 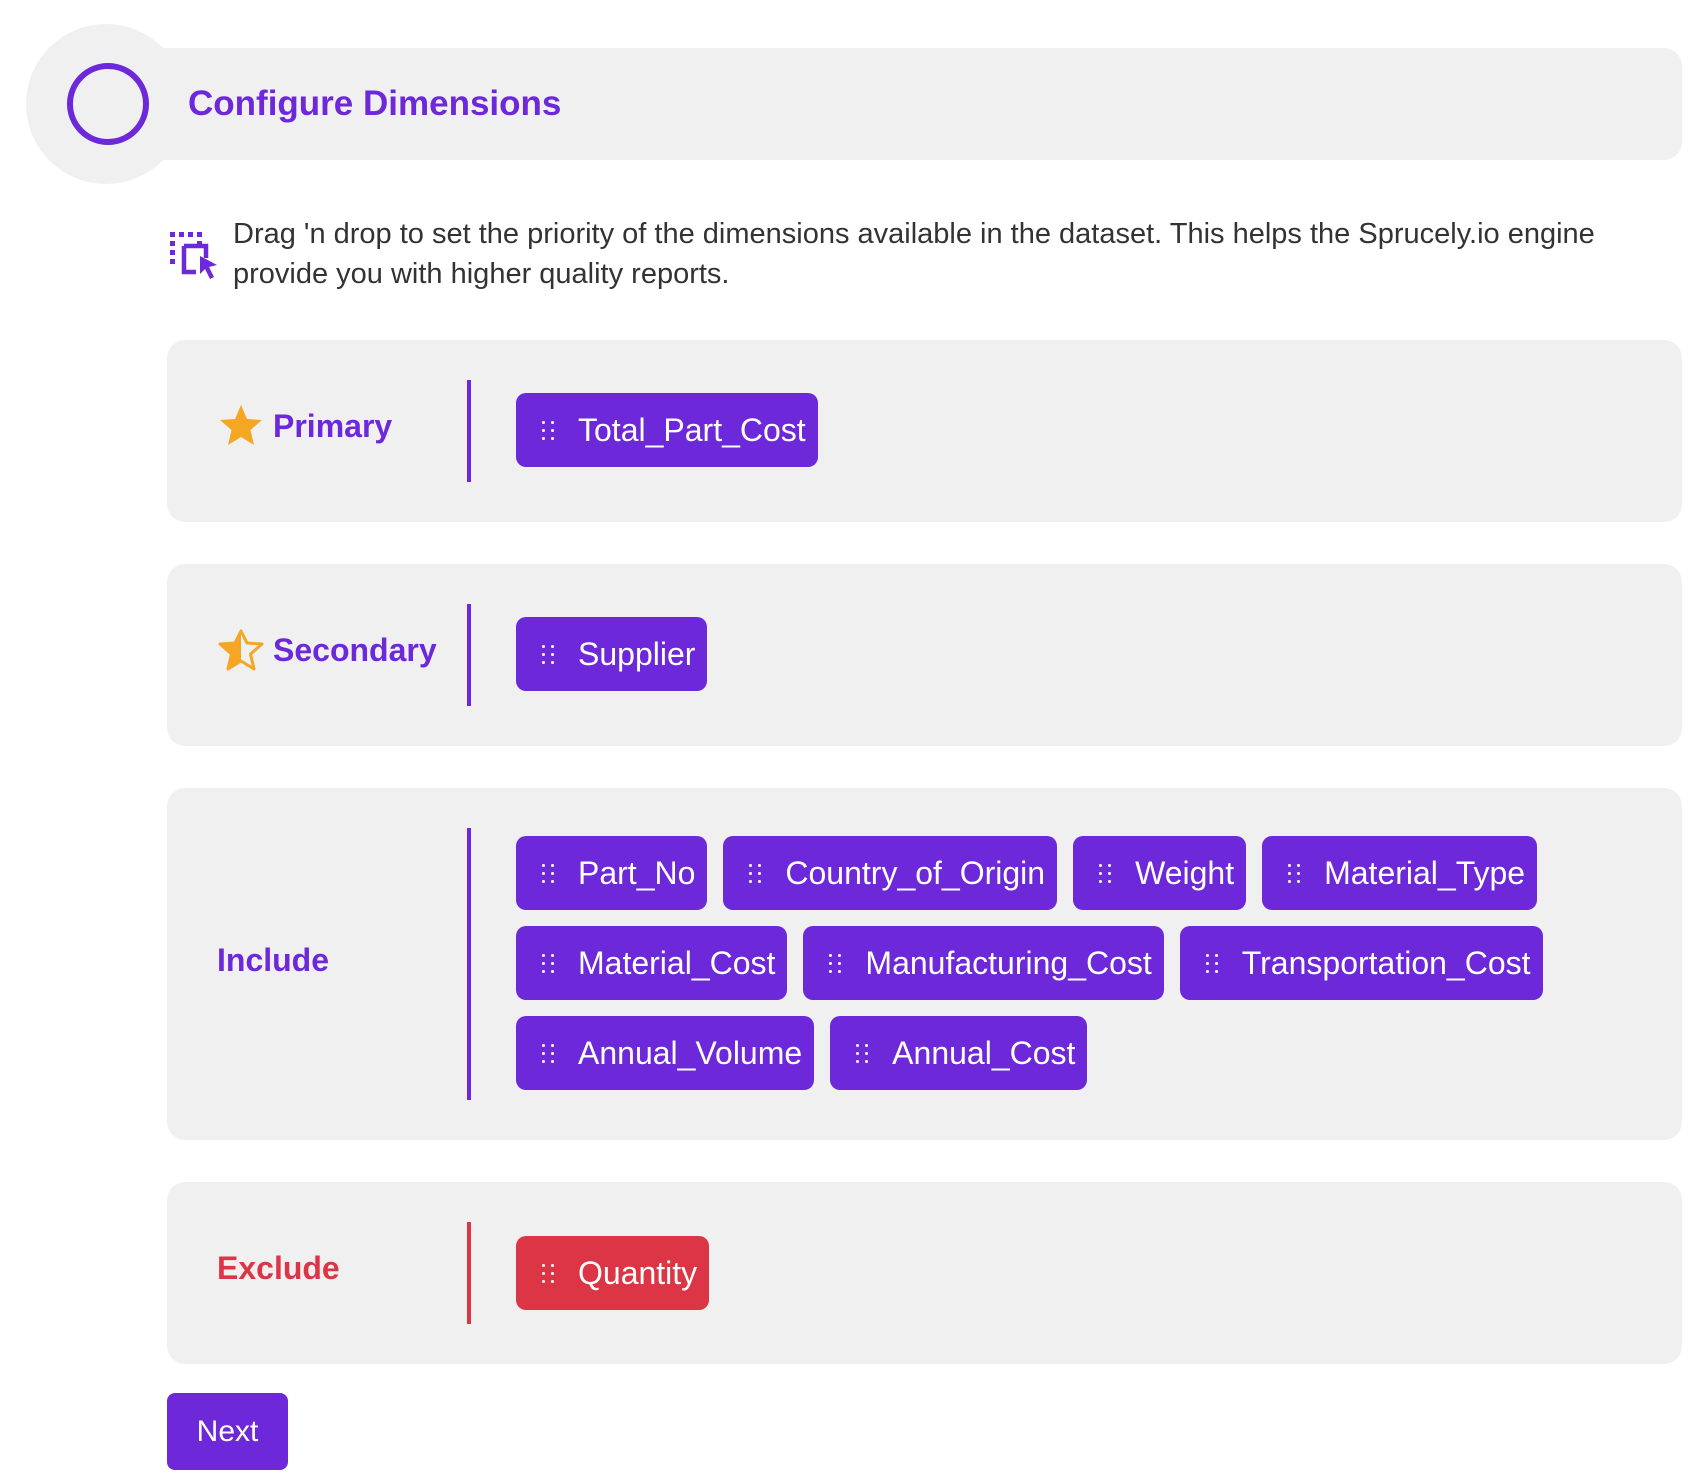 What do you see at coordinates (469, 655) in the screenshot?
I see `secondary-divider` at bounding box center [469, 655].